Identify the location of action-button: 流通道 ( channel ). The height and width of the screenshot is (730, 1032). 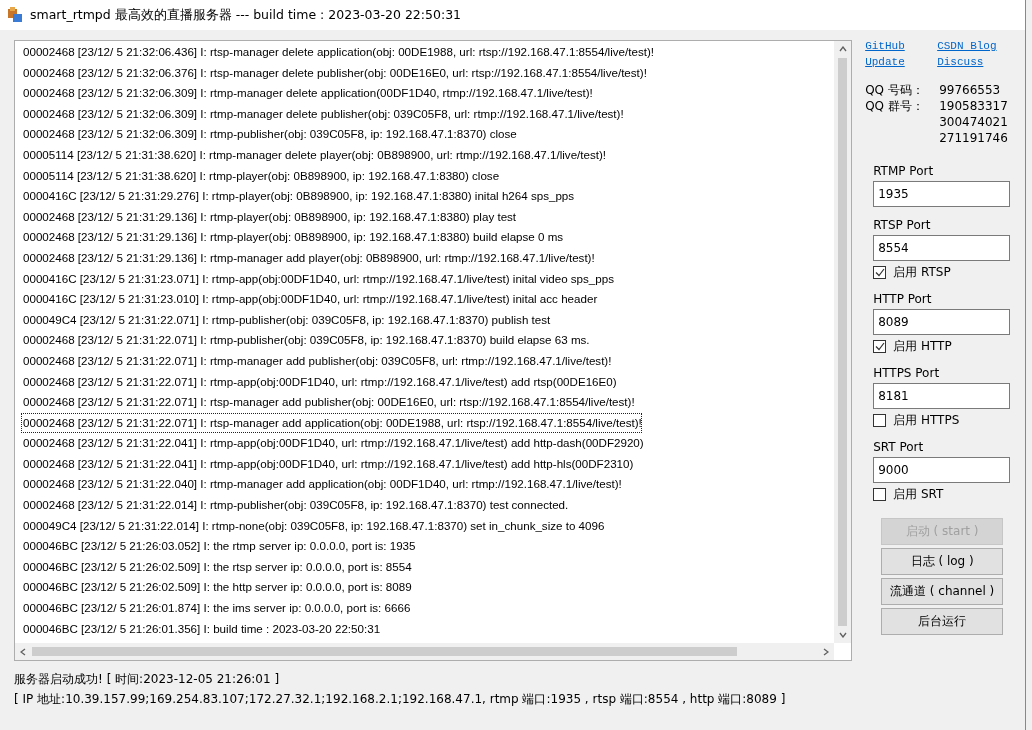
(942, 591).